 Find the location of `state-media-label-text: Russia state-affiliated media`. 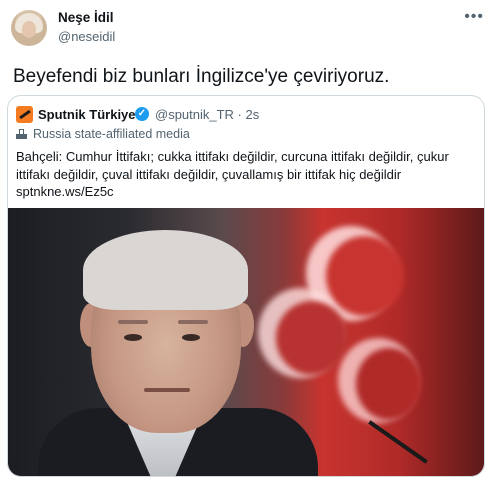

state-media-label-text: Russia state-affiliated media is located at coordinates (111, 134).